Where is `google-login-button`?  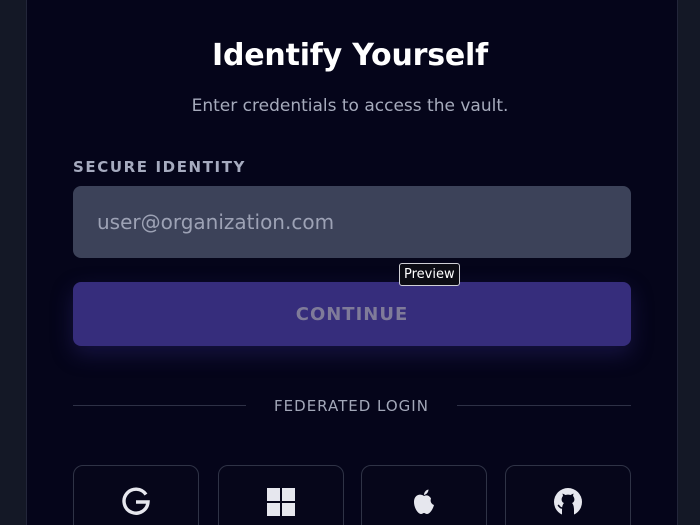
google-login-button is located at coordinates (136, 495).